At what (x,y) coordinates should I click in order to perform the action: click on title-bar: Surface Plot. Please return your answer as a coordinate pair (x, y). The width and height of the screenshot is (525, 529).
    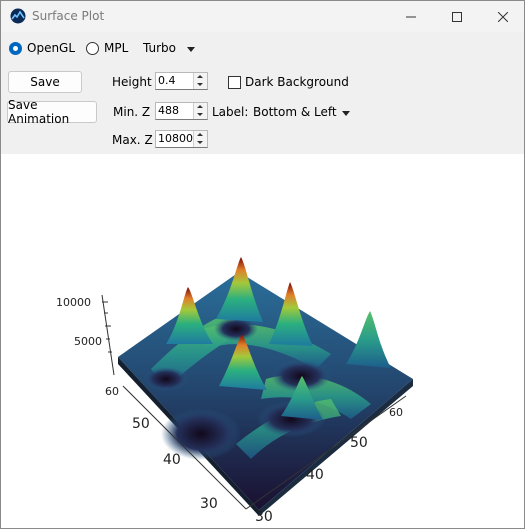
    Looking at the image, I should click on (262, 16).